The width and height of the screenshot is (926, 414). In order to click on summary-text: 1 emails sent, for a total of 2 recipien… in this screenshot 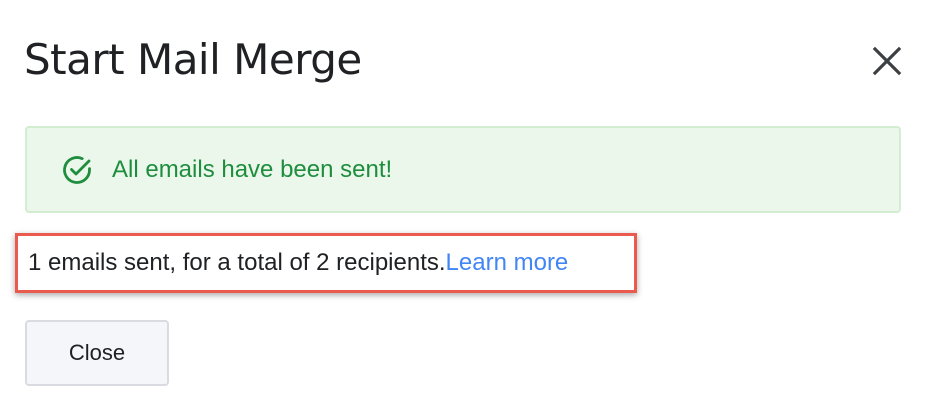, I will do `click(237, 262)`.